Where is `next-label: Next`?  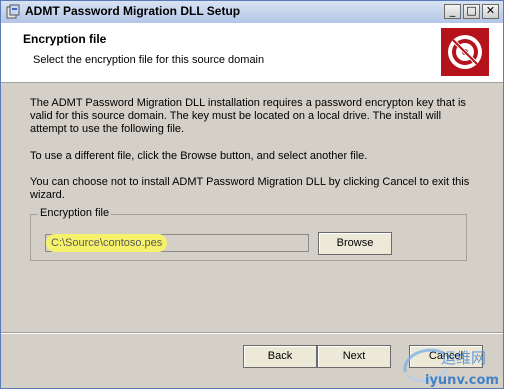
next-label: Next is located at coordinates (354, 356).